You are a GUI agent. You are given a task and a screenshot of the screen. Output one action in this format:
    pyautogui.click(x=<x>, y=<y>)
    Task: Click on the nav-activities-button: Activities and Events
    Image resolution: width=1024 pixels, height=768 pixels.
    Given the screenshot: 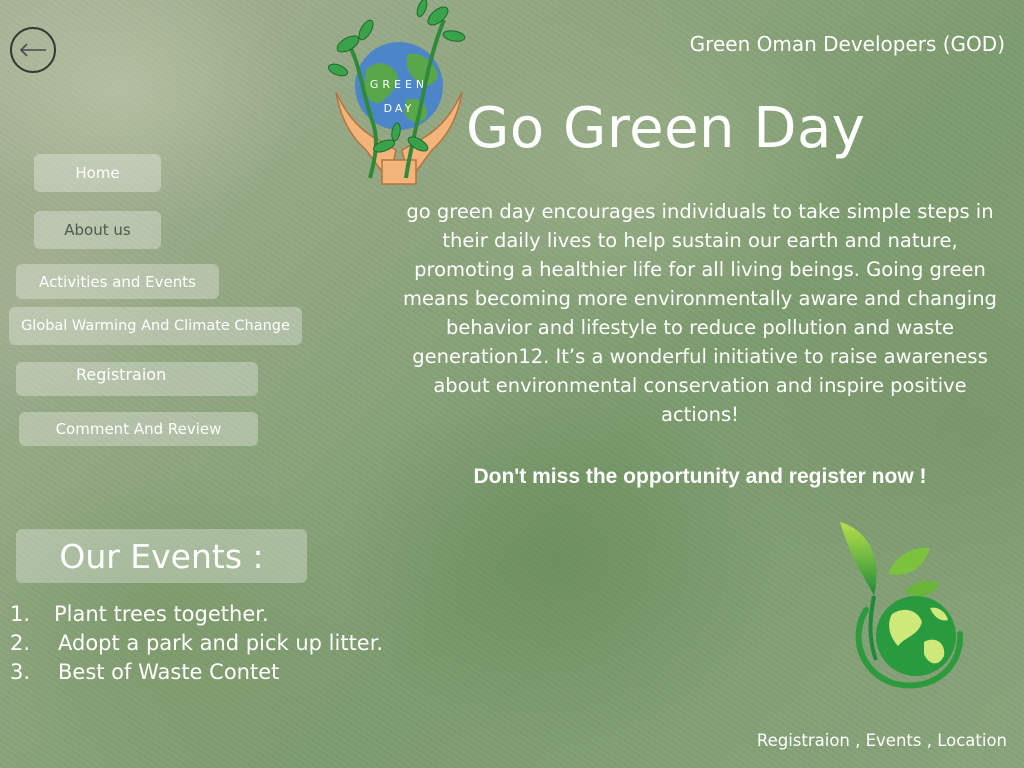 What is the action you would take?
    pyautogui.click(x=117, y=281)
    